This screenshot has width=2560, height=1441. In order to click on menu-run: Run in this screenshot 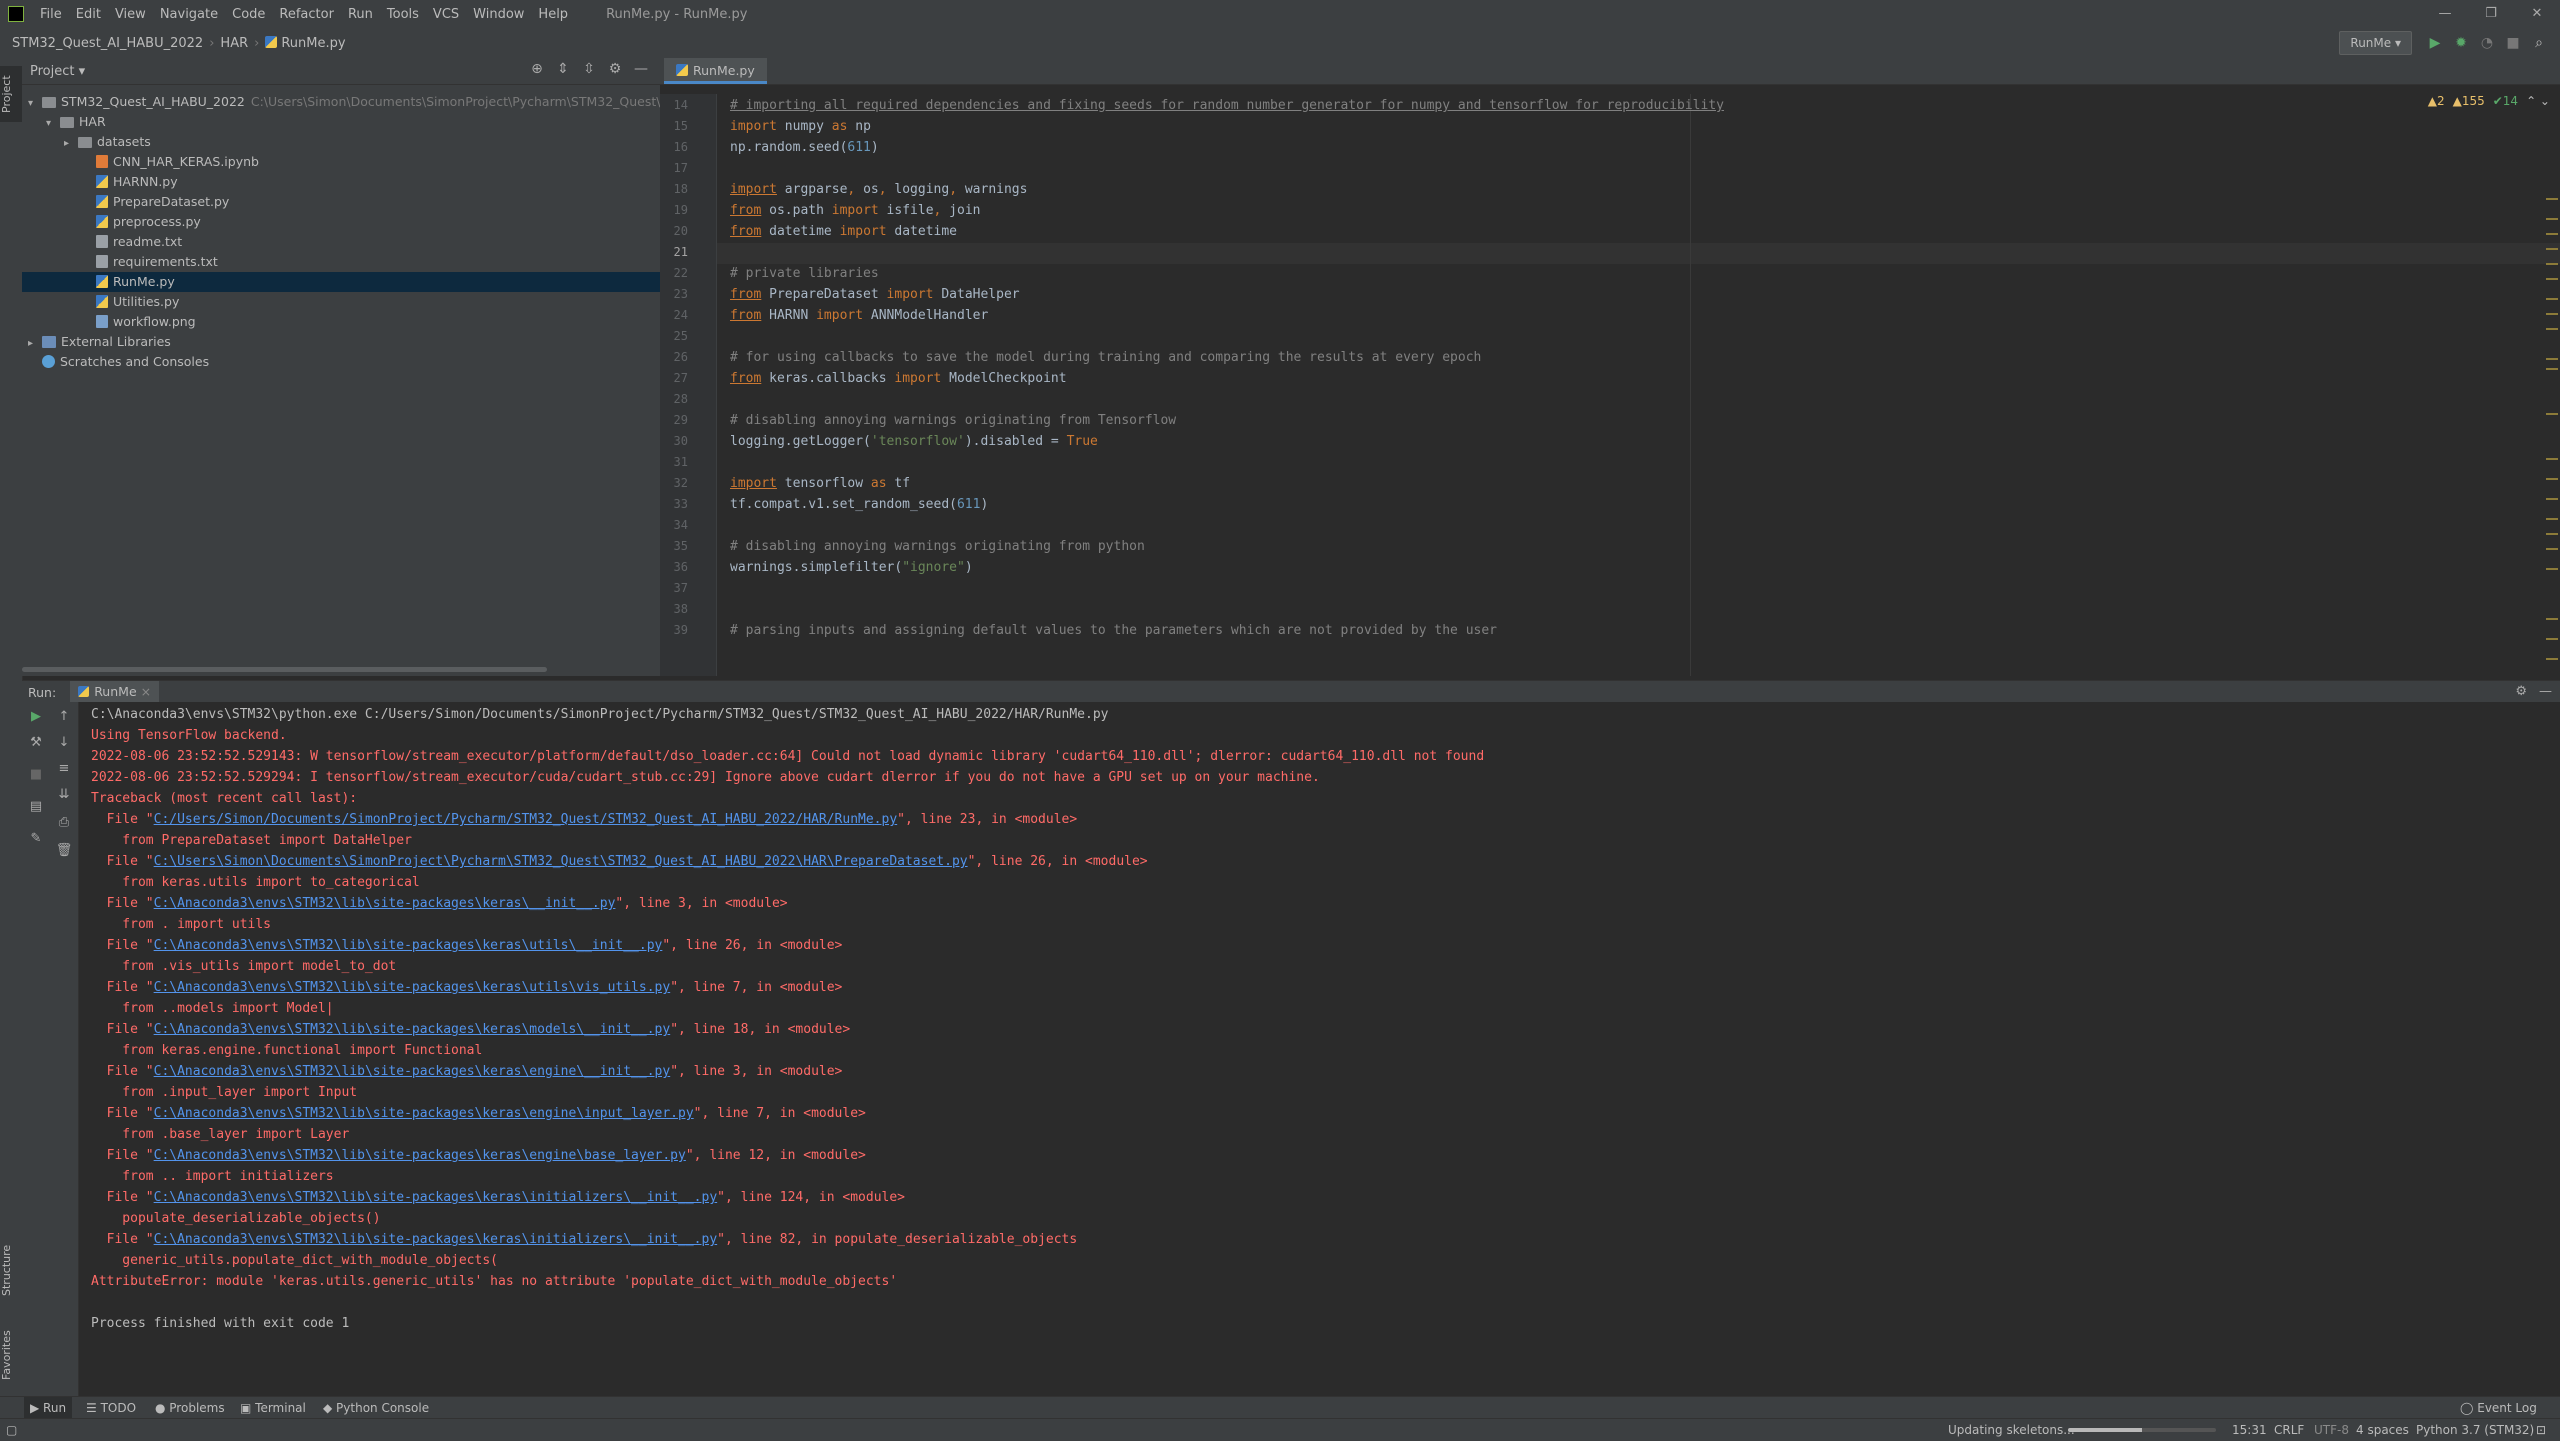, I will do `click(360, 14)`.